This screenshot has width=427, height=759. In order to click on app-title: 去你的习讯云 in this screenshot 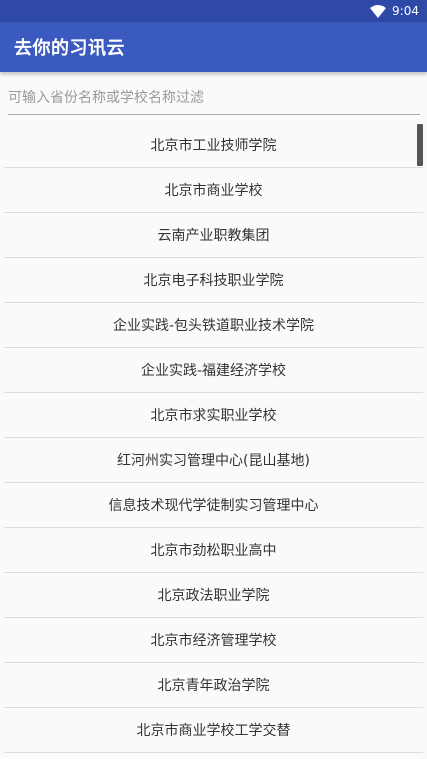, I will do `click(69, 48)`.